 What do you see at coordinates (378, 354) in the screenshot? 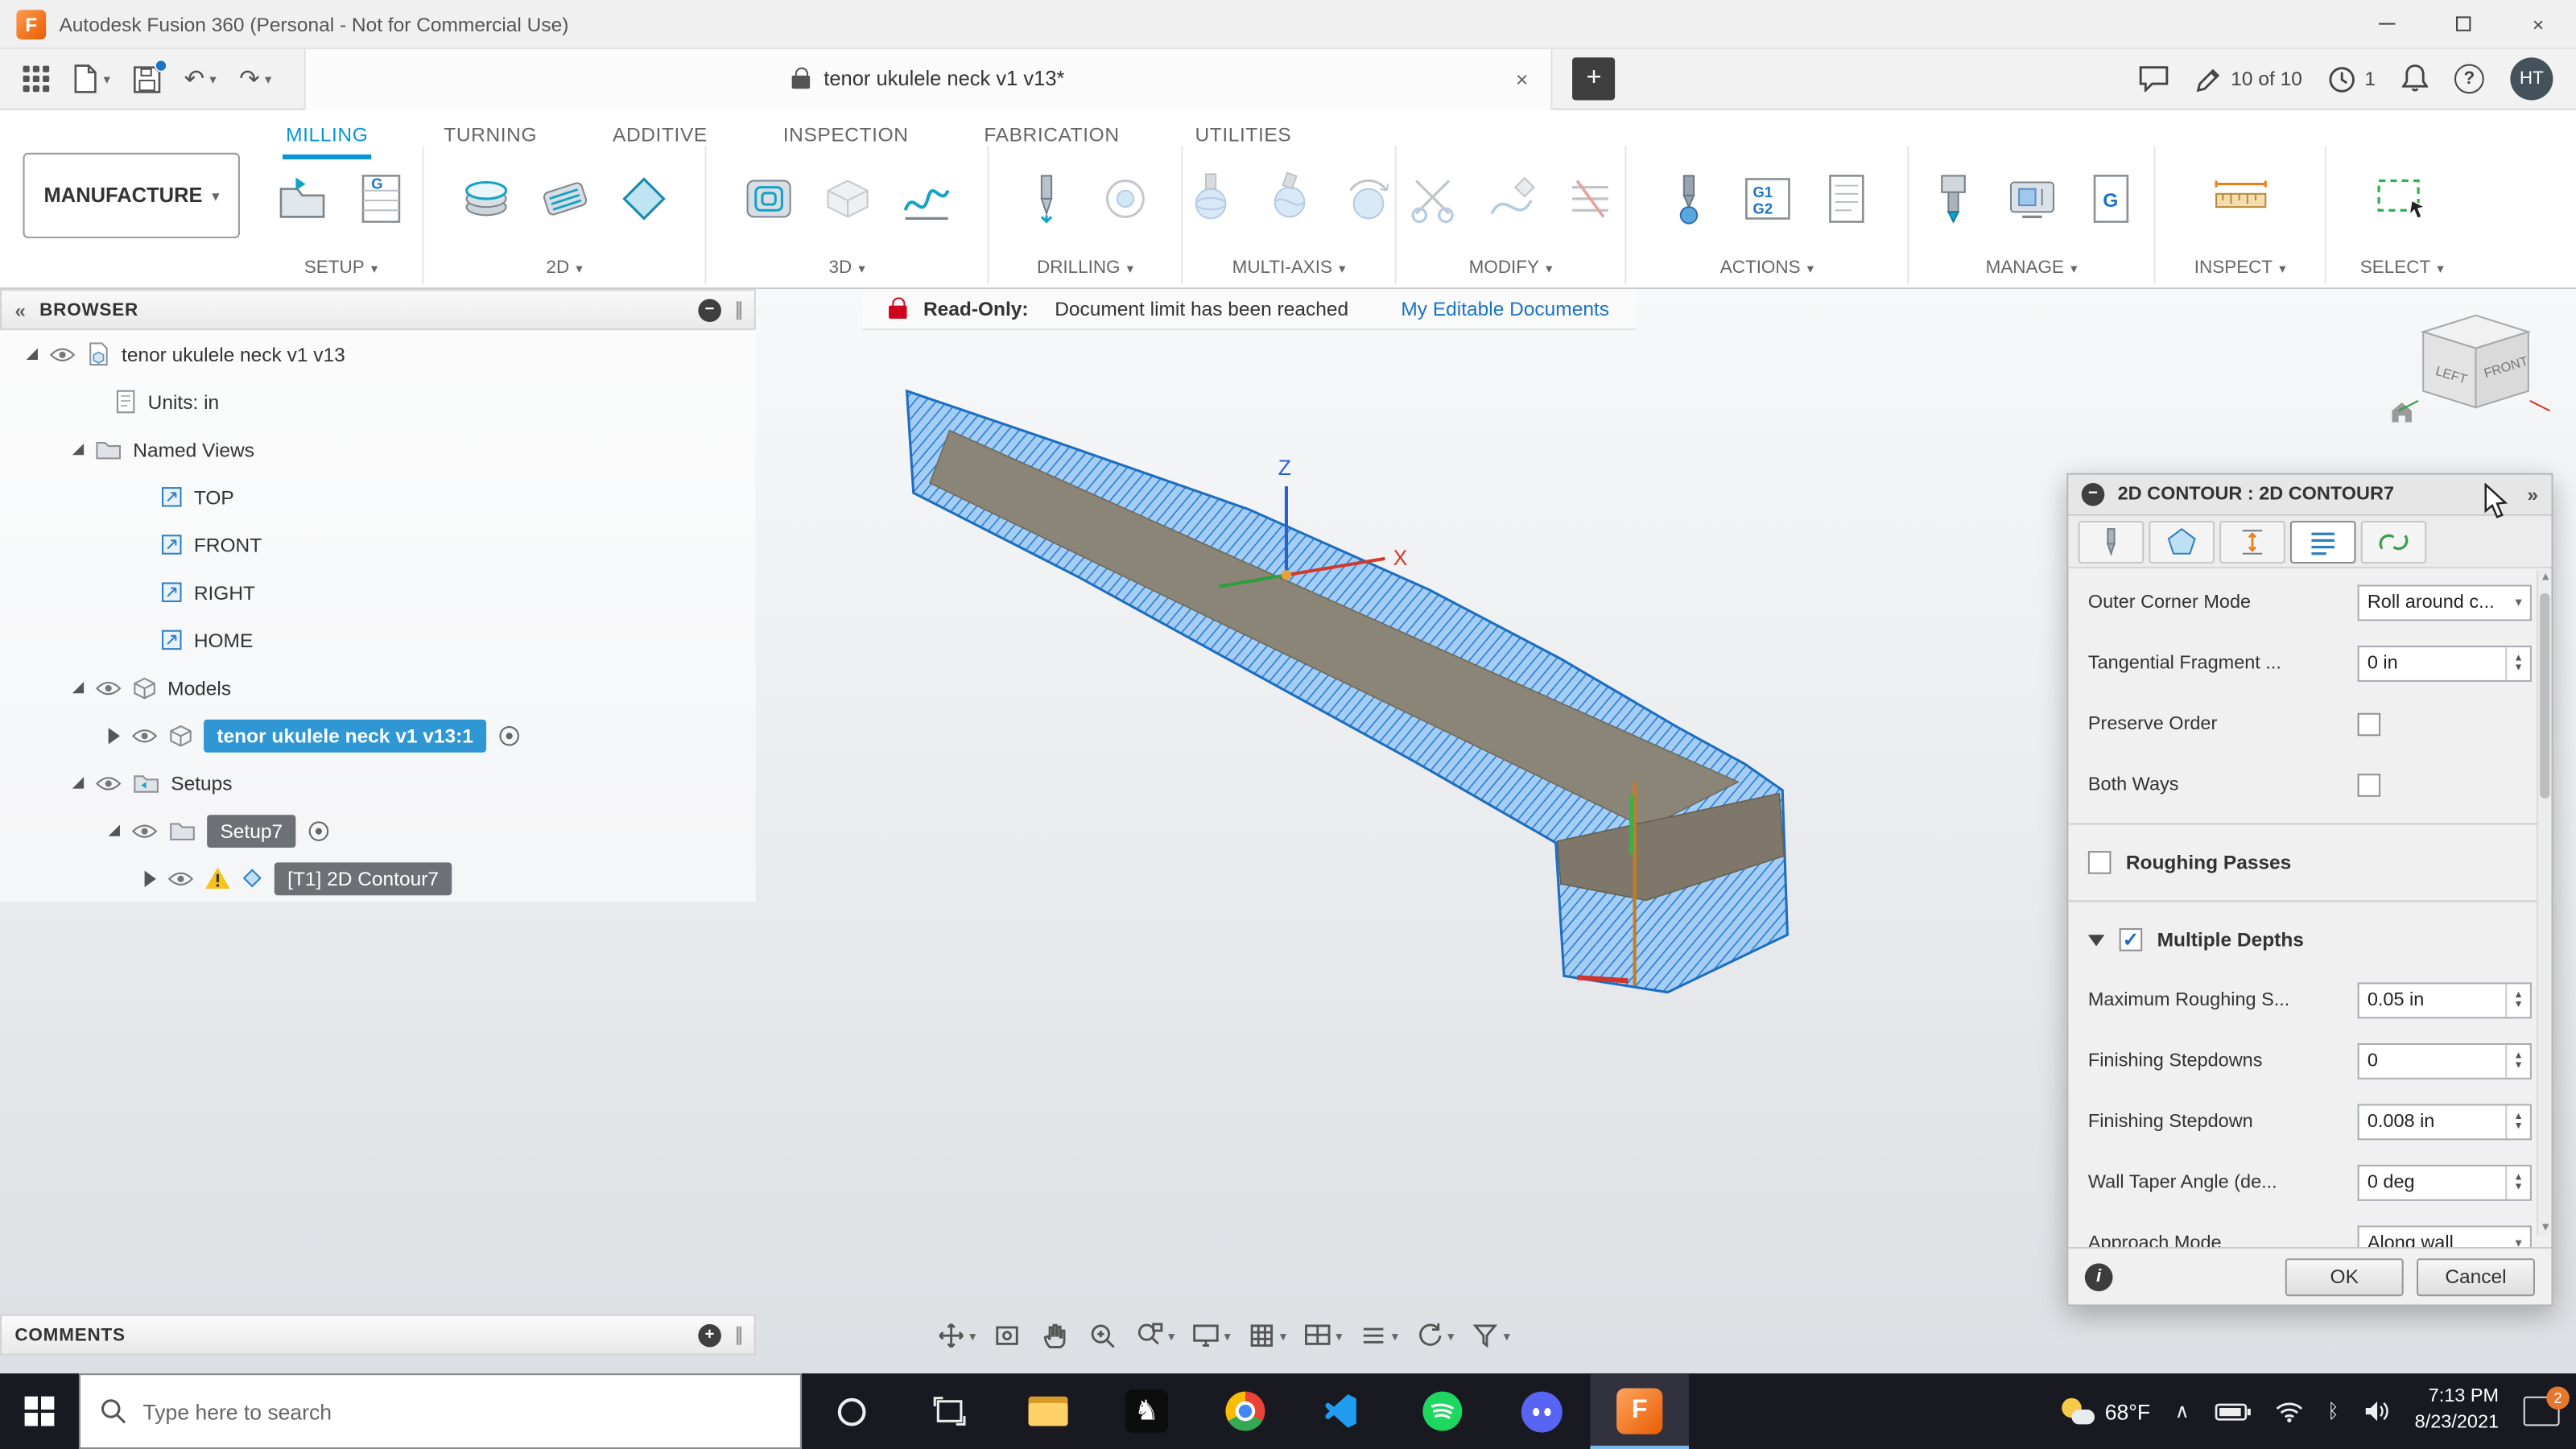
I see `tree-item-document-root: tenor ukulele neck v1 v13` at bounding box center [378, 354].